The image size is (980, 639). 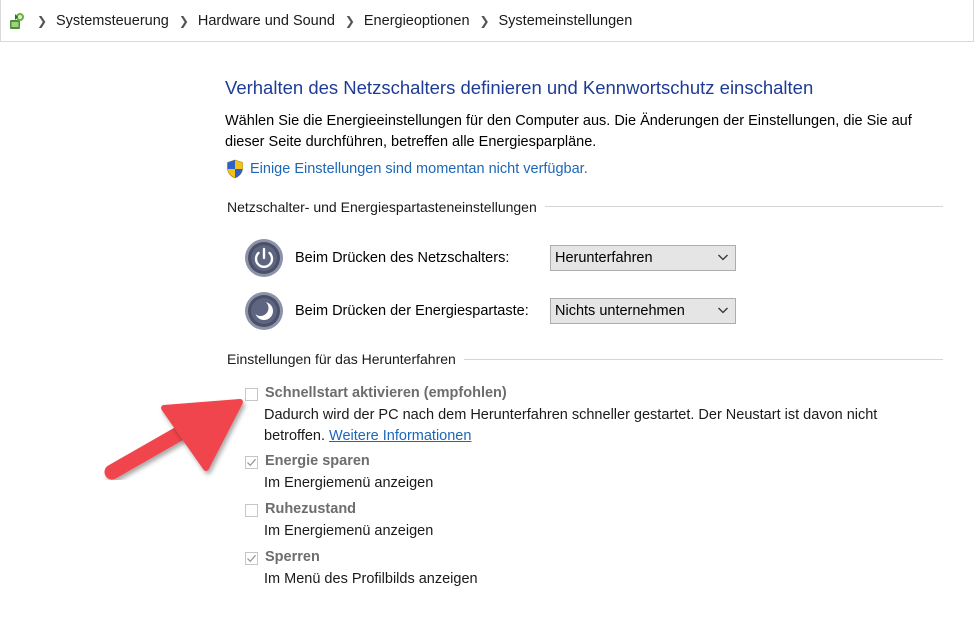 I want to click on checkmark-icon, so click(x=251, y=558).